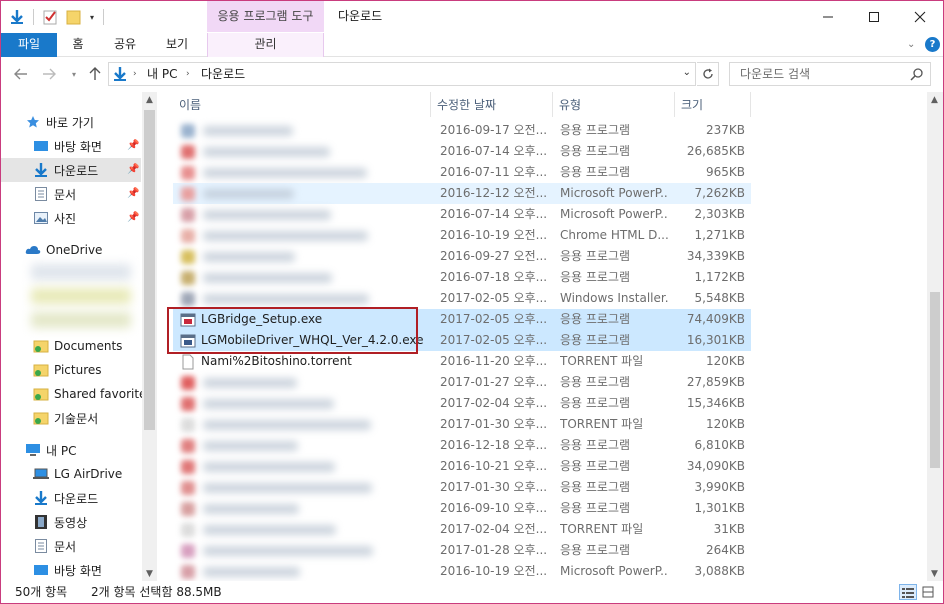 The height and width of the screenshot is (604, 944). I want to click on tab-file: 파일, so click(29, 45).